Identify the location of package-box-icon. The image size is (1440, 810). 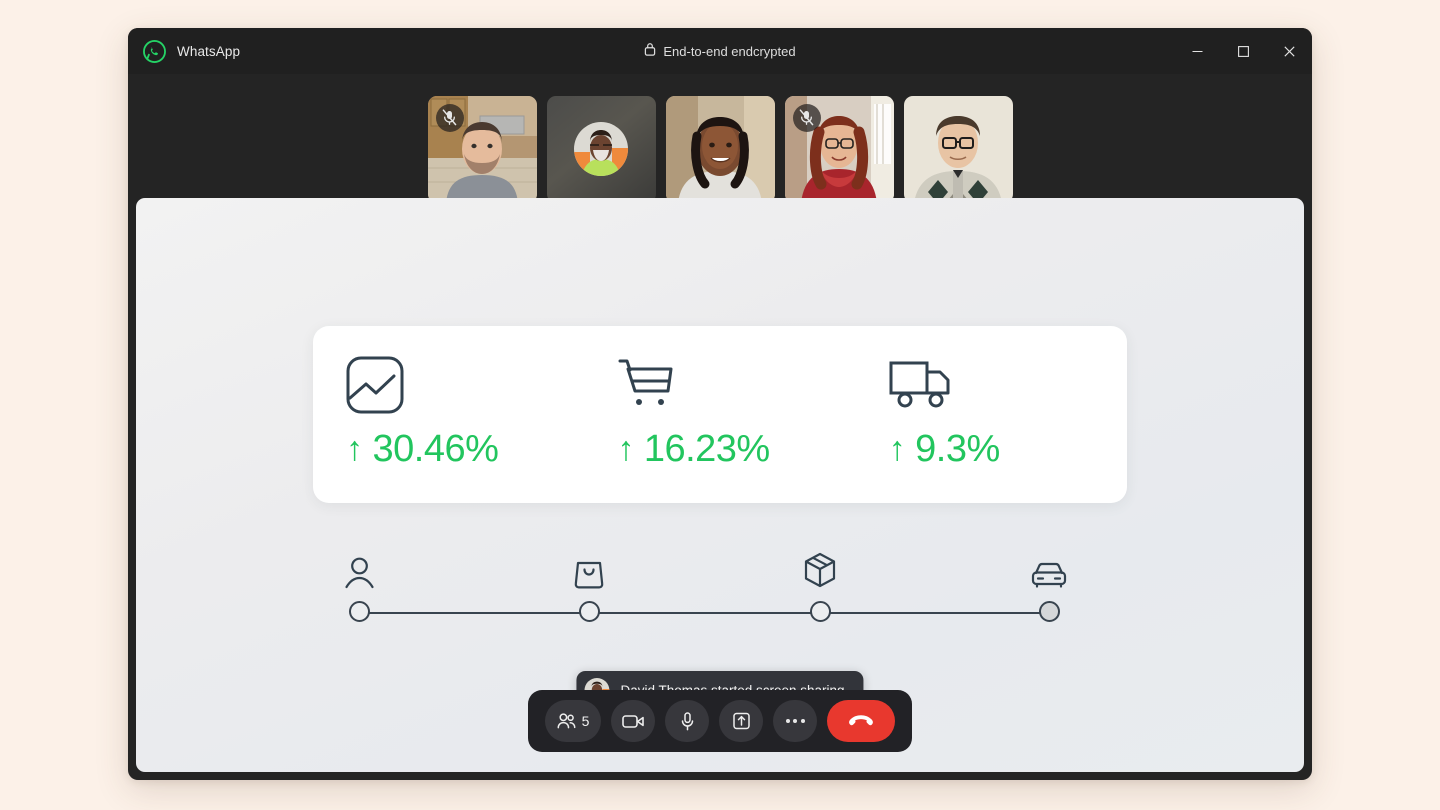
(820, 566).